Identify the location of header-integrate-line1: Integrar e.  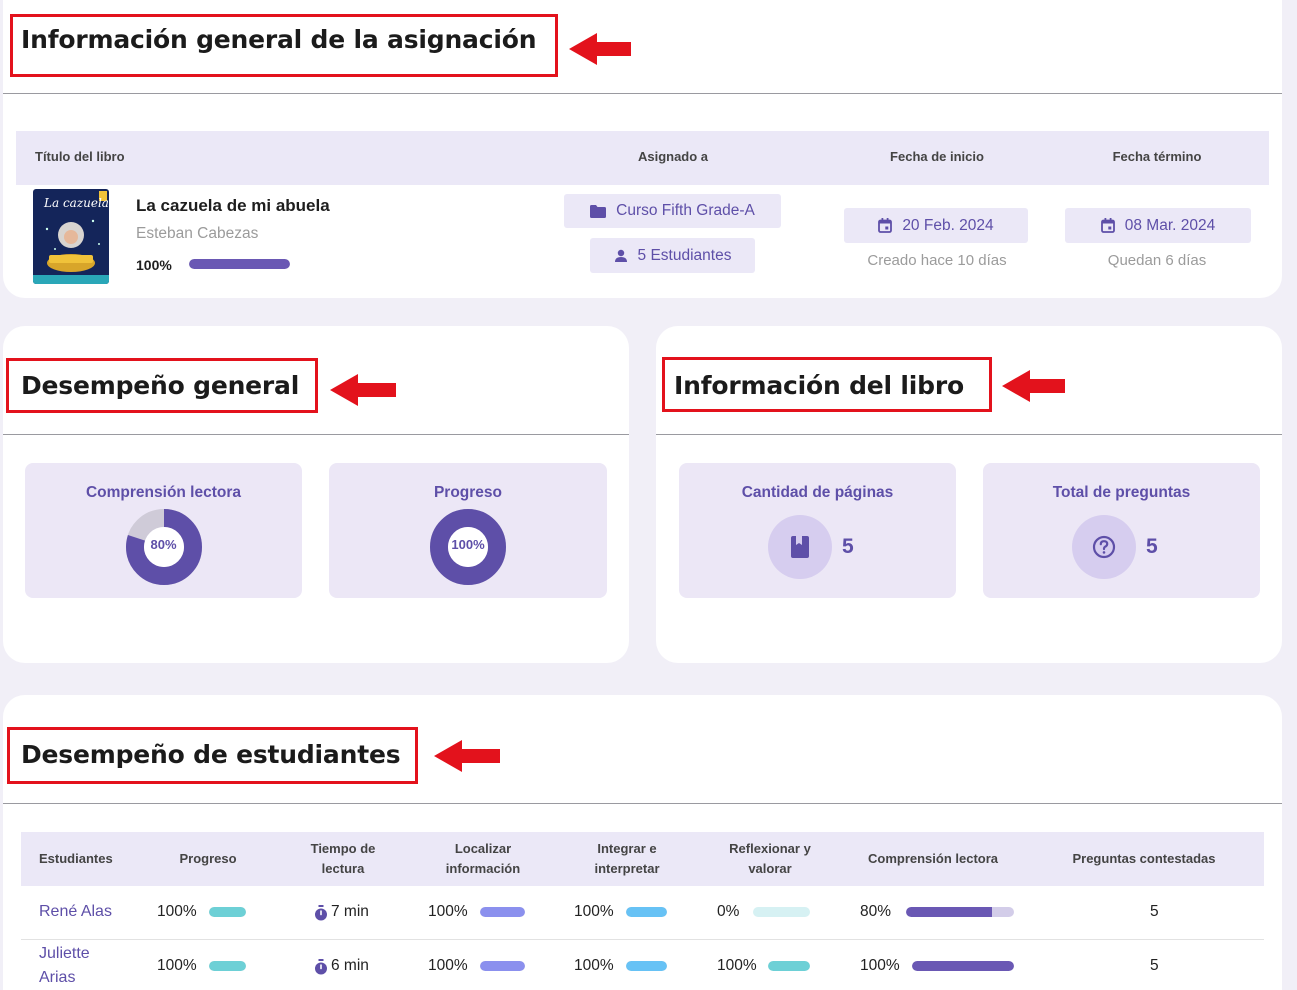
(627, 848).